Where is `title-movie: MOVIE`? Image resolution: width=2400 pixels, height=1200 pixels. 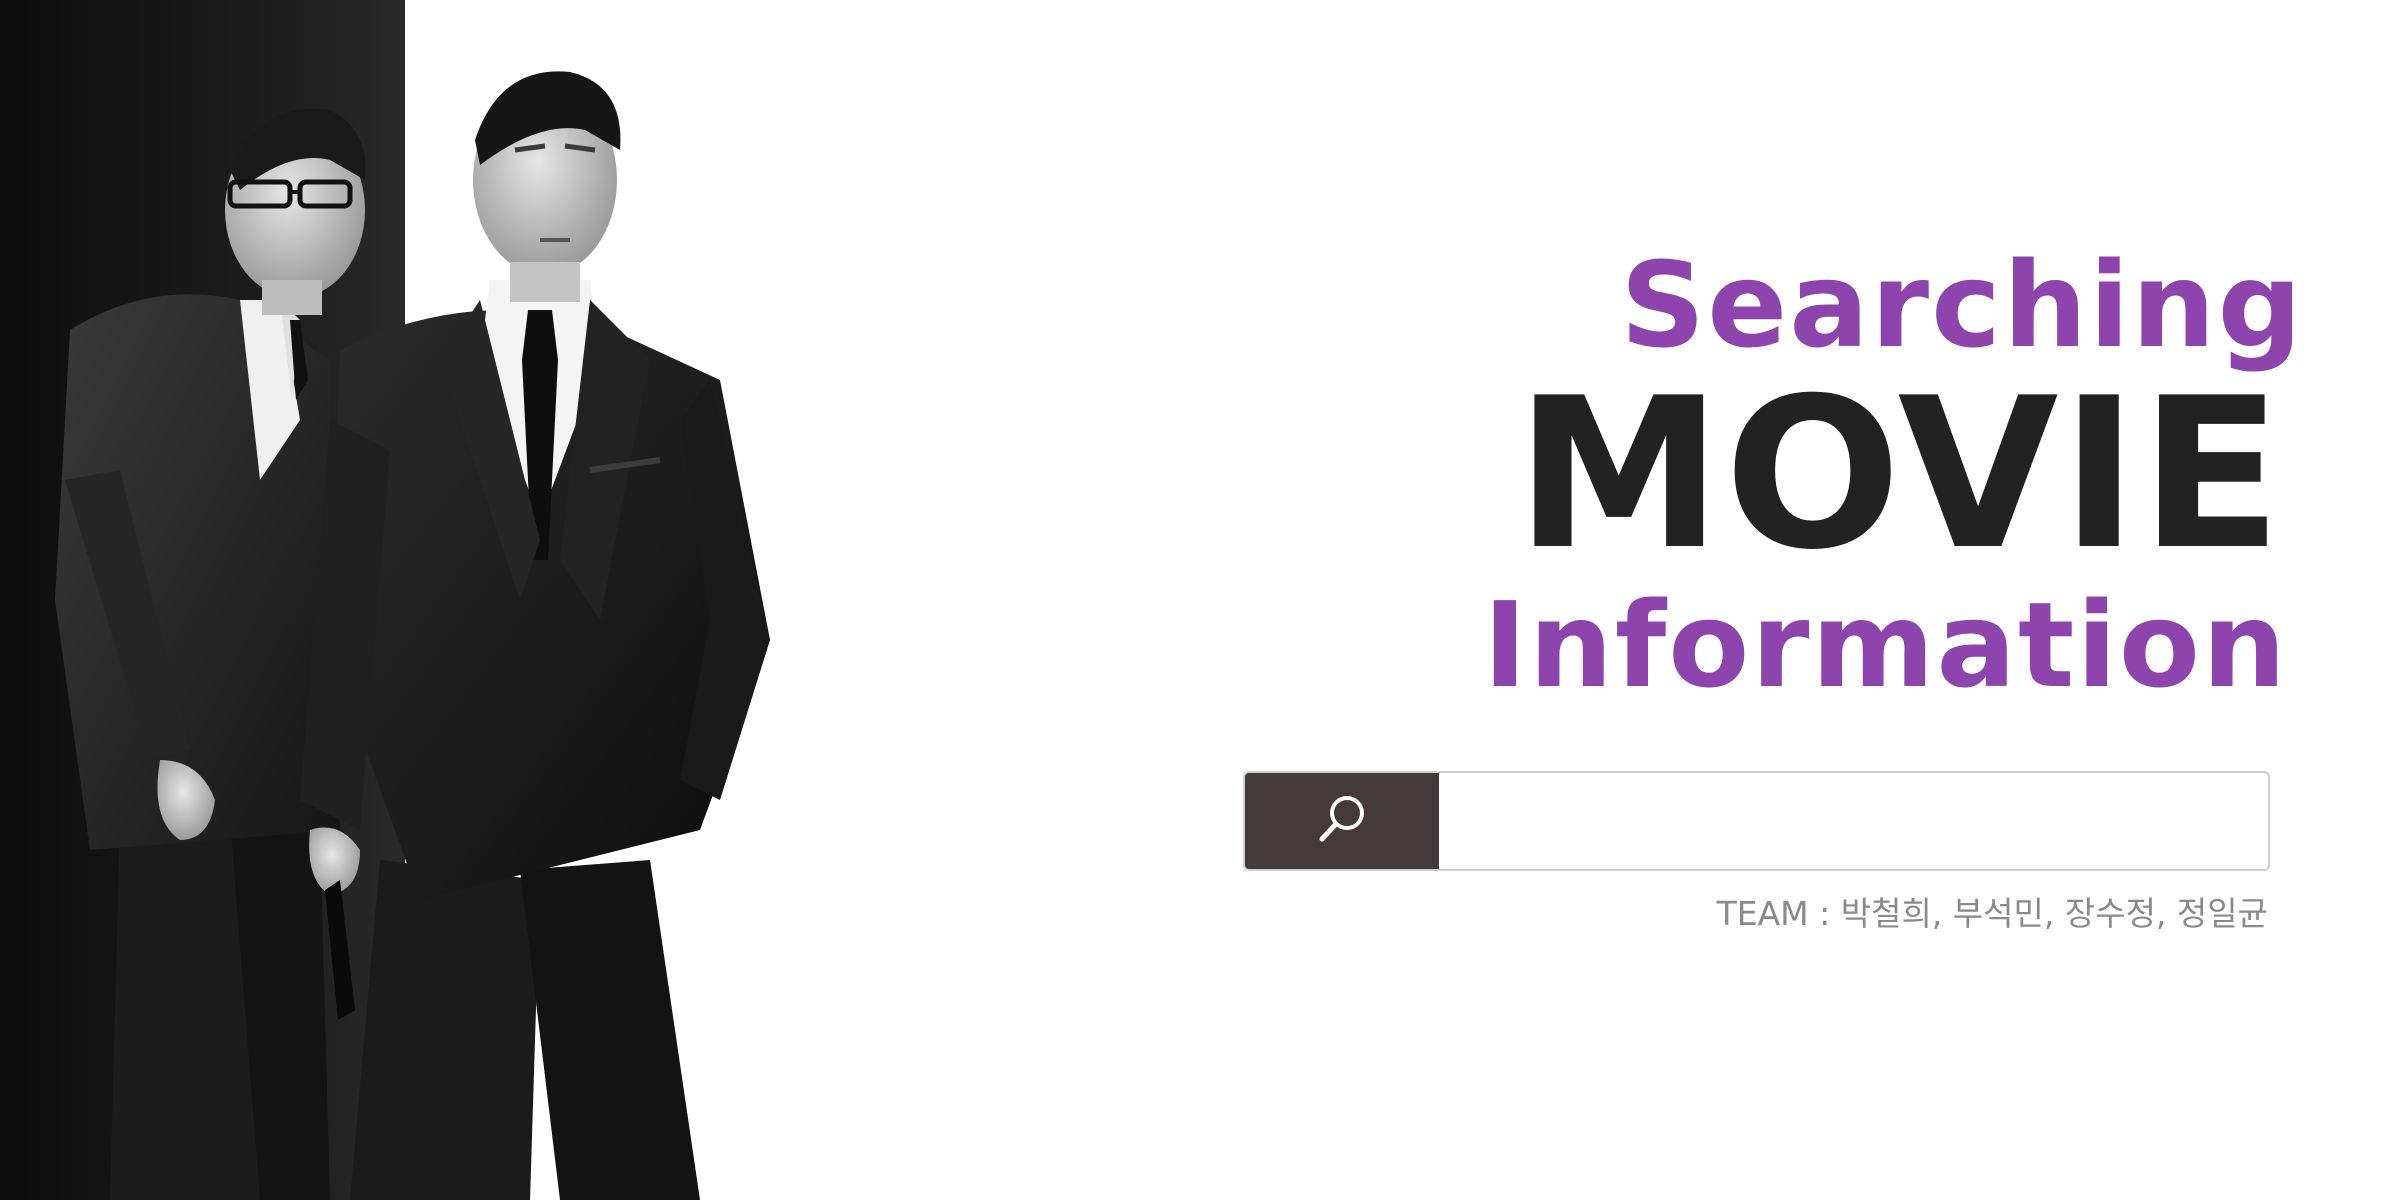 title-movie: MOVIE is located at coordinates (1899, 475).